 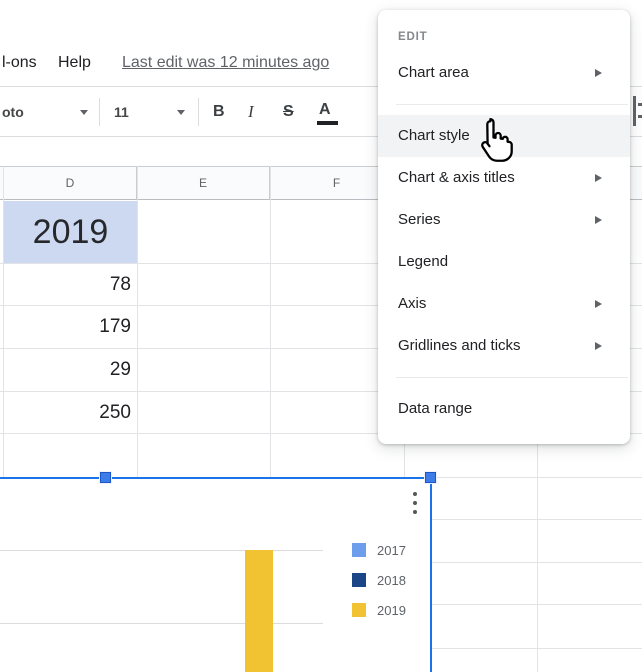 I want to click on legend-swatch-2017, so click(x=359, y=550).